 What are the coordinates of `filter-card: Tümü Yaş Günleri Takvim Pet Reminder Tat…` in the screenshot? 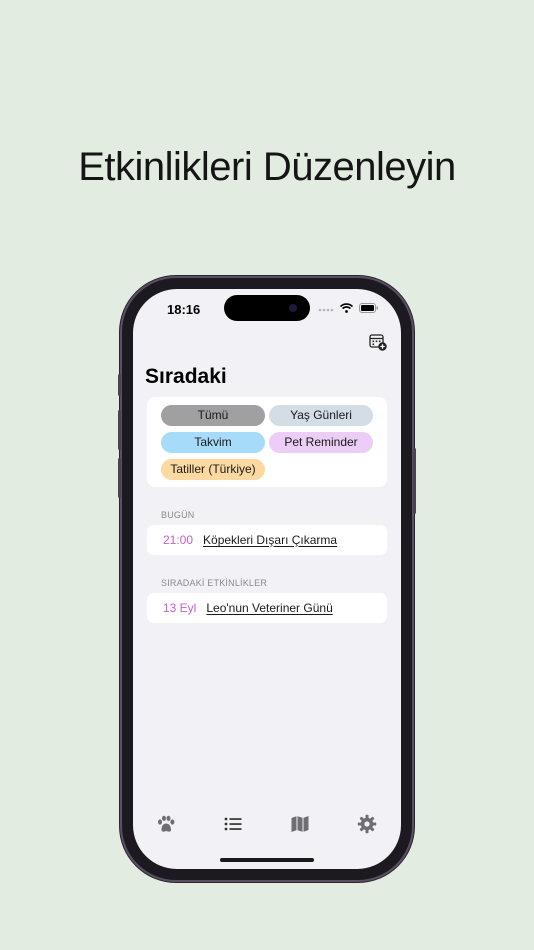 It's located at (267, 442).